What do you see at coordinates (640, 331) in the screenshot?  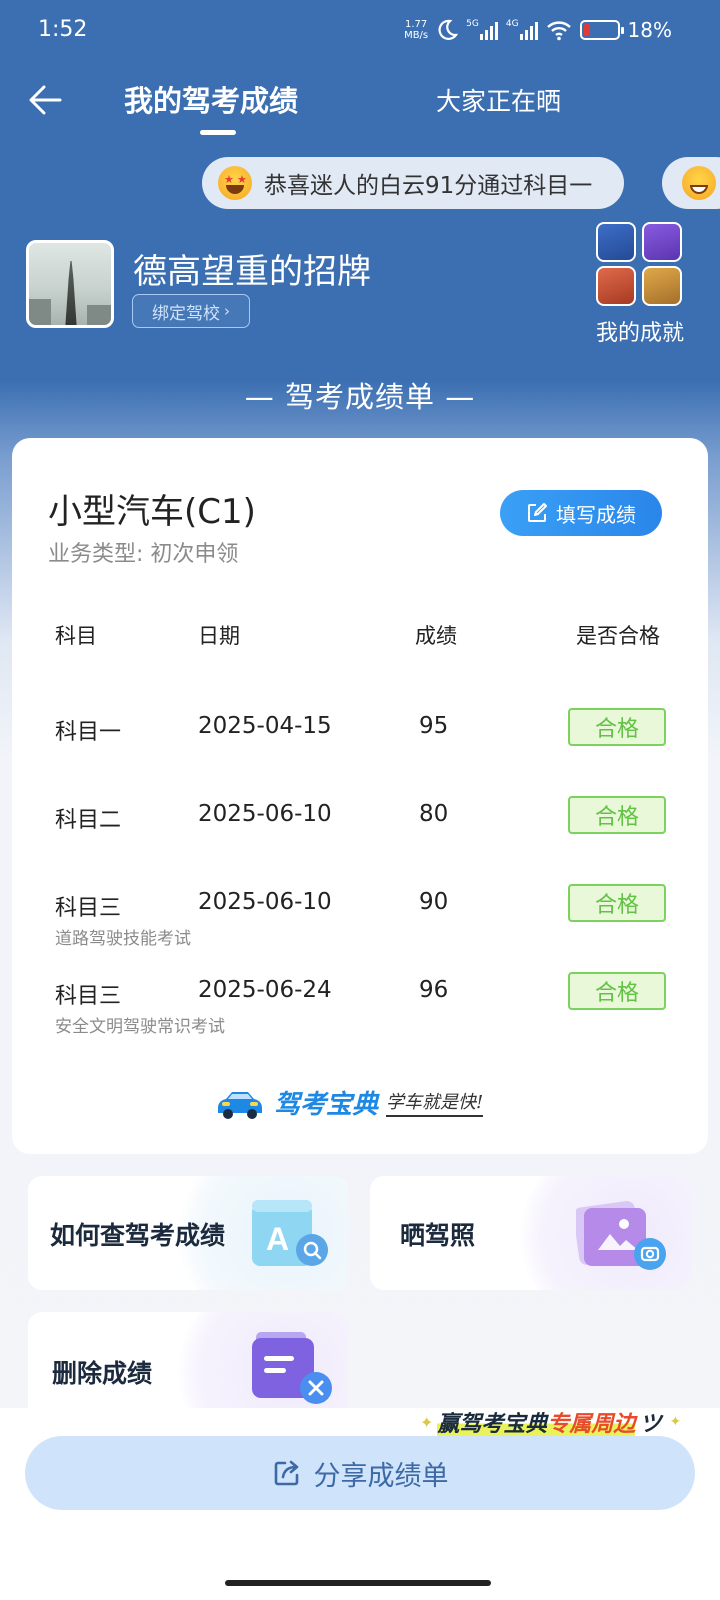 I see `my-achievements-label: 我的成就` at bounding box center [640, 331].